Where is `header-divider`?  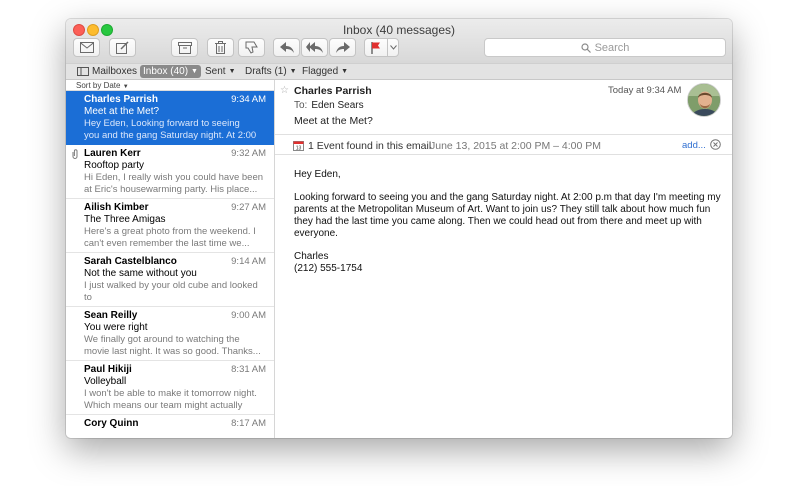 header-divider is located at coordinates (503, 134).